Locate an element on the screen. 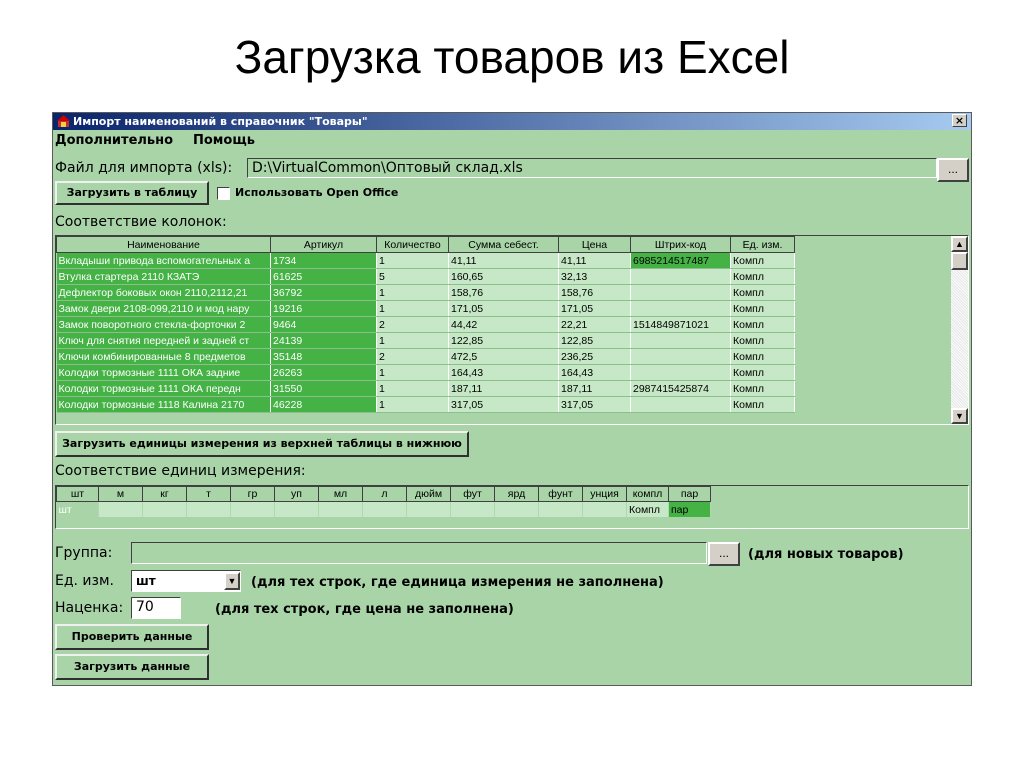  units-header-cell: м is located at coordinates (120, 494).